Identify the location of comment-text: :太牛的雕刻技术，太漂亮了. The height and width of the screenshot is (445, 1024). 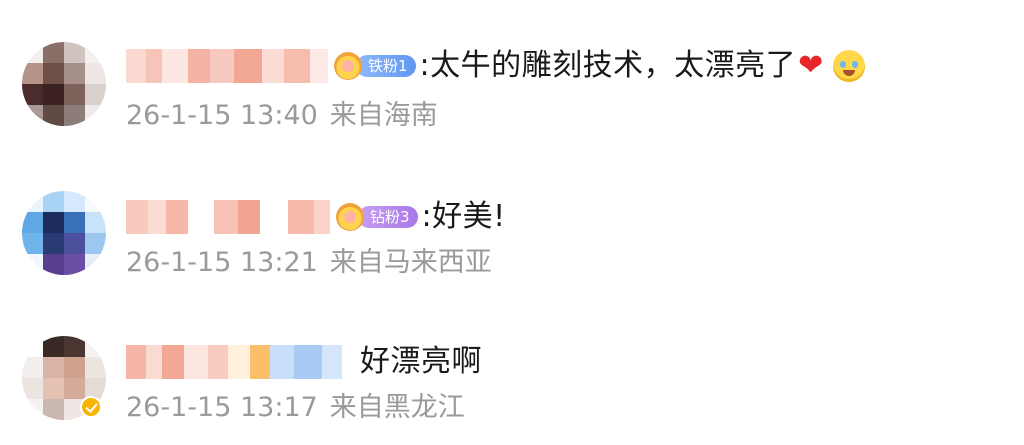
(608, 65).